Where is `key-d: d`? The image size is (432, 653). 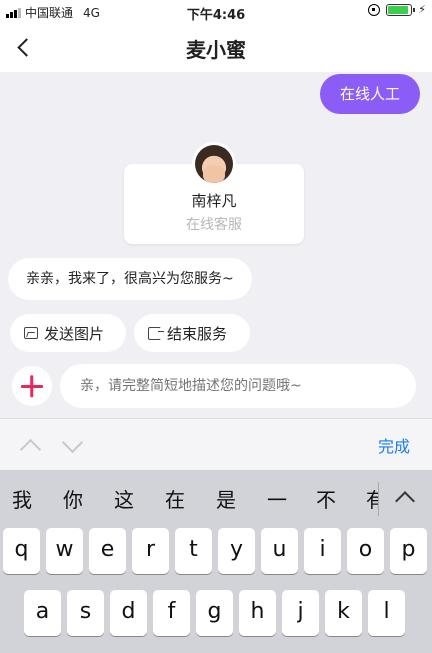 key-d: d is located at coordinates (128, 613).